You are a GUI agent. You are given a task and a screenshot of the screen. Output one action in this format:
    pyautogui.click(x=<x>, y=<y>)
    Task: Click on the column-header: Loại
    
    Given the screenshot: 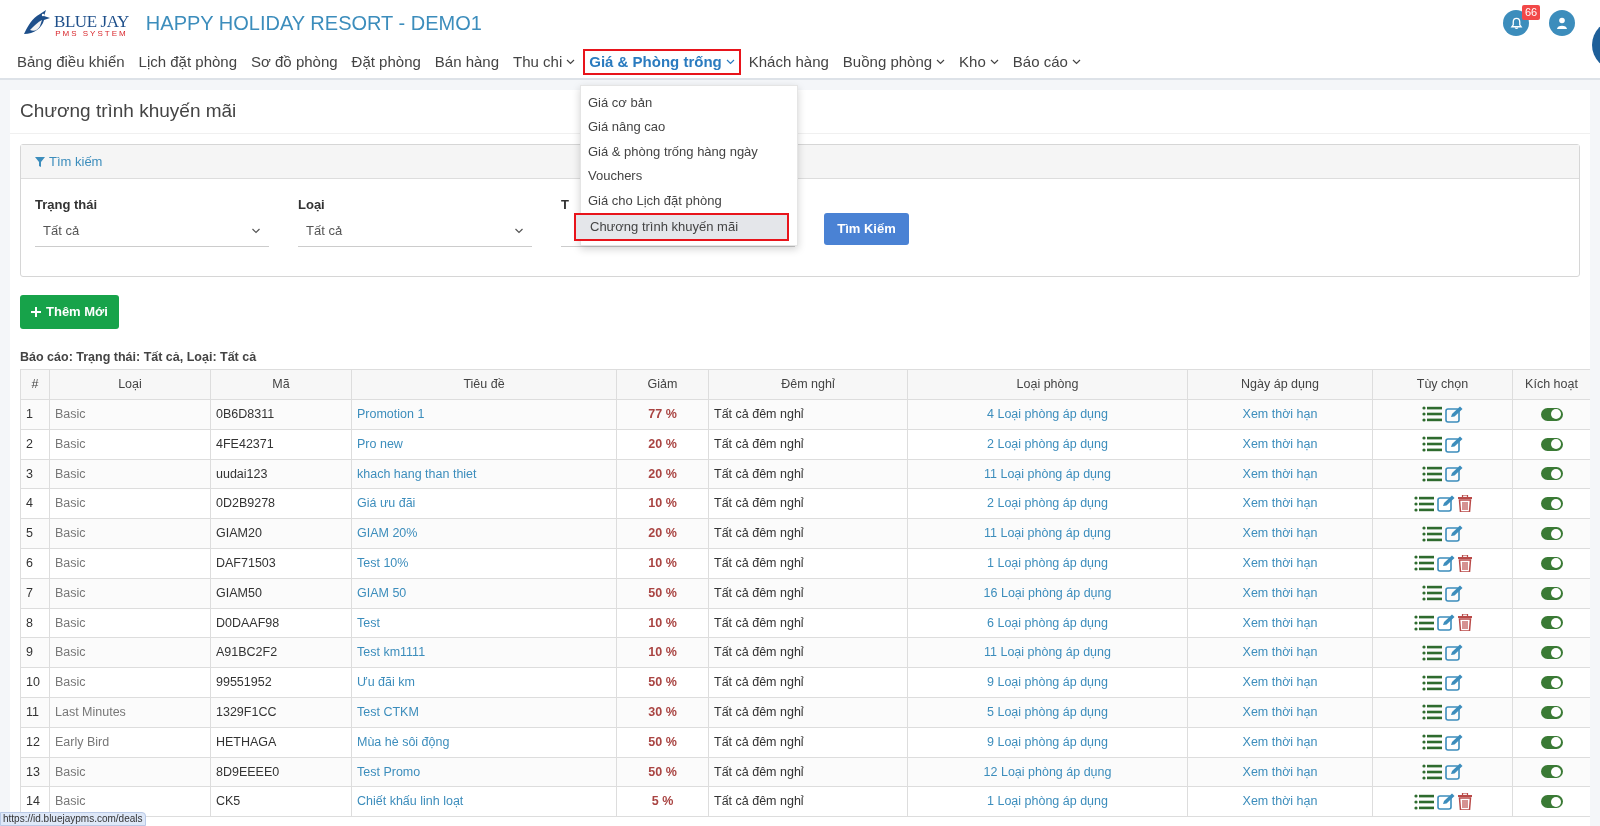 What is the action you would take?
    pyautogui.click(x=130, y=384)
    